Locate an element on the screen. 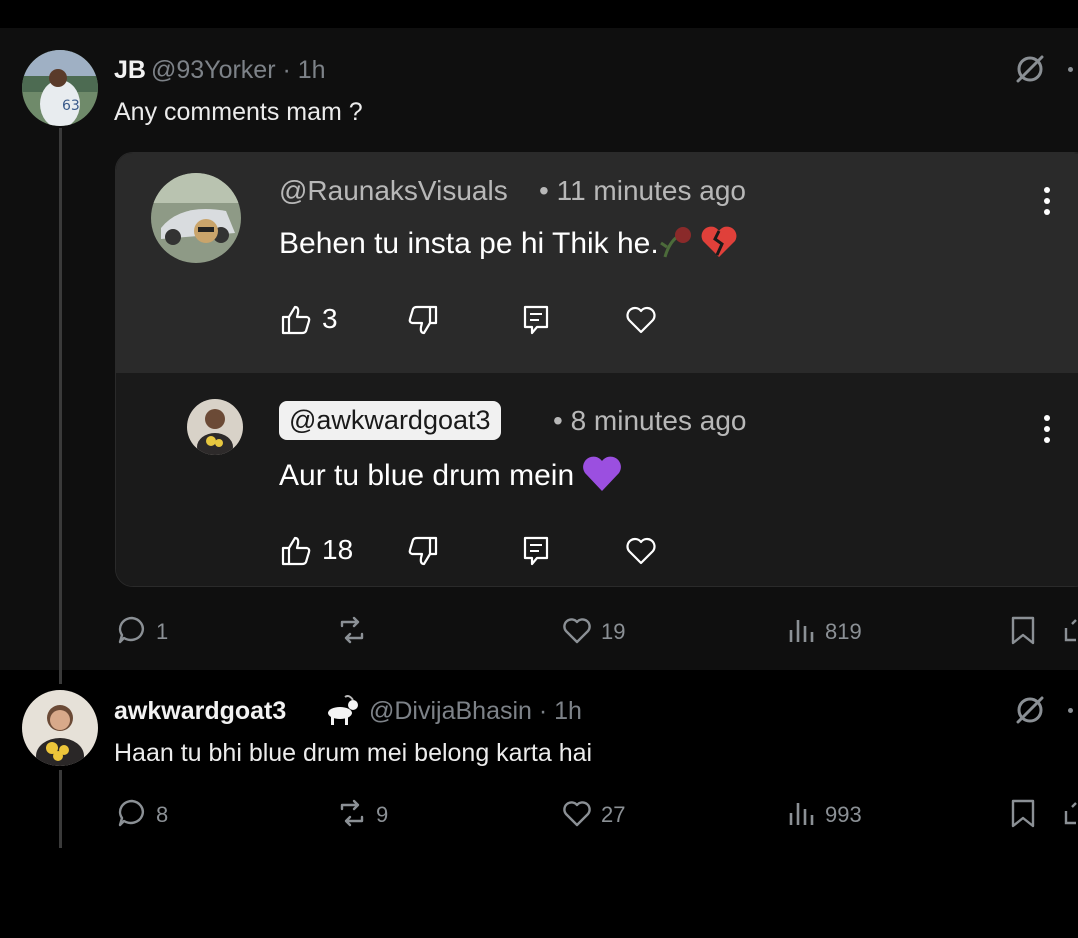 The image size is (1078, 938). comment-like-count: 3 is located at coordinates (330, 318).